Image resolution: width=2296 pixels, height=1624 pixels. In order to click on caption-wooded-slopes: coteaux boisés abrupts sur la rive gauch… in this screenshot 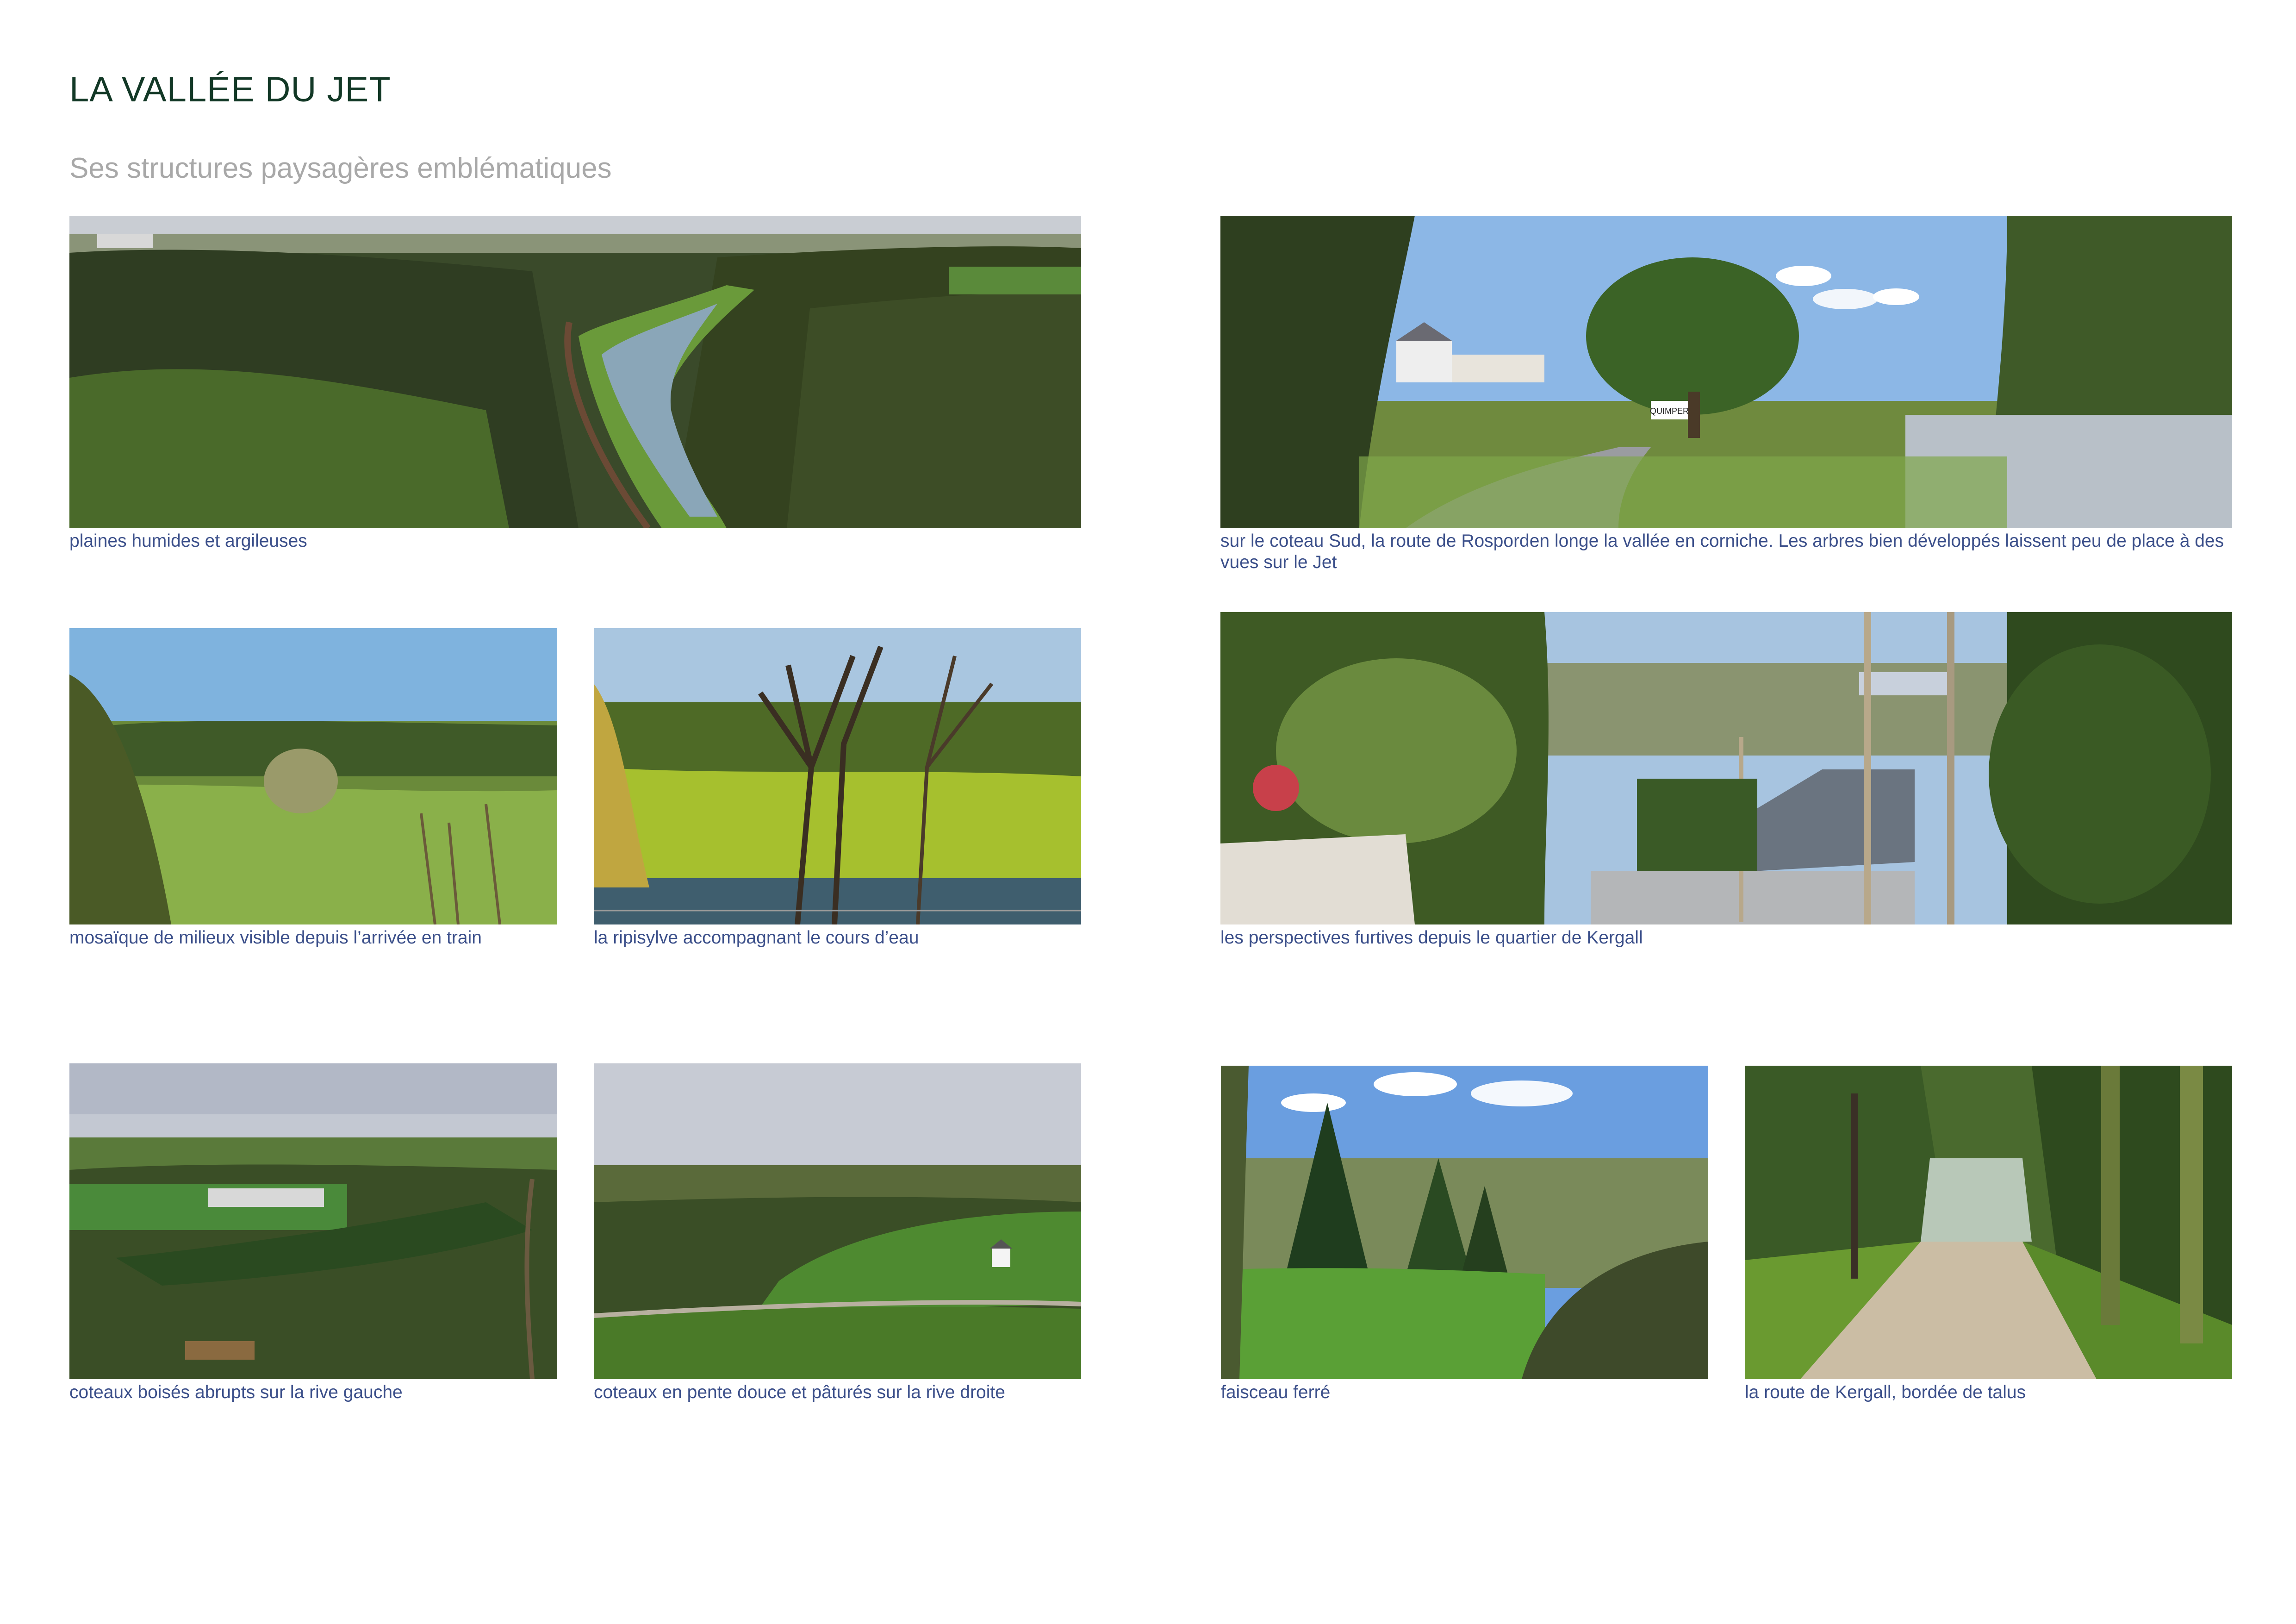, I will do `click(236, 1392)`.